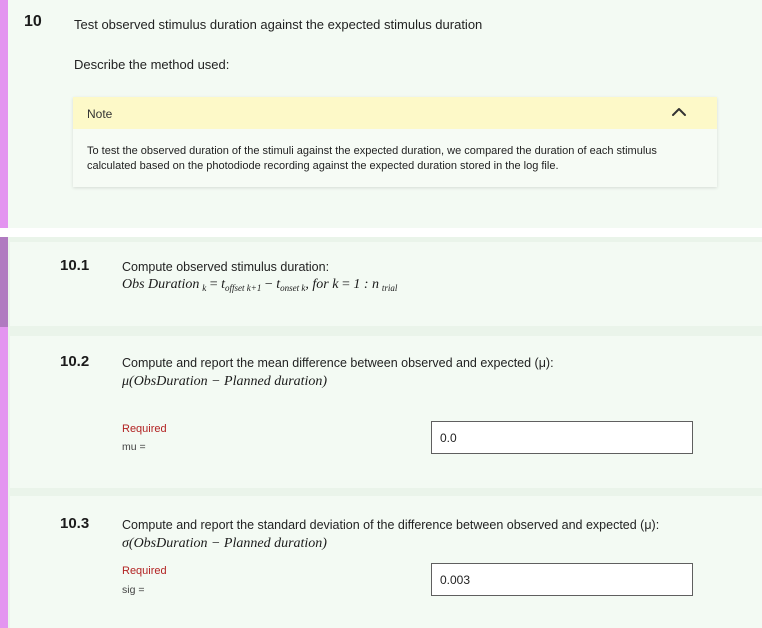 This screenshot has height=628, width=762. I want to click on mu-input, so click(562, 437).